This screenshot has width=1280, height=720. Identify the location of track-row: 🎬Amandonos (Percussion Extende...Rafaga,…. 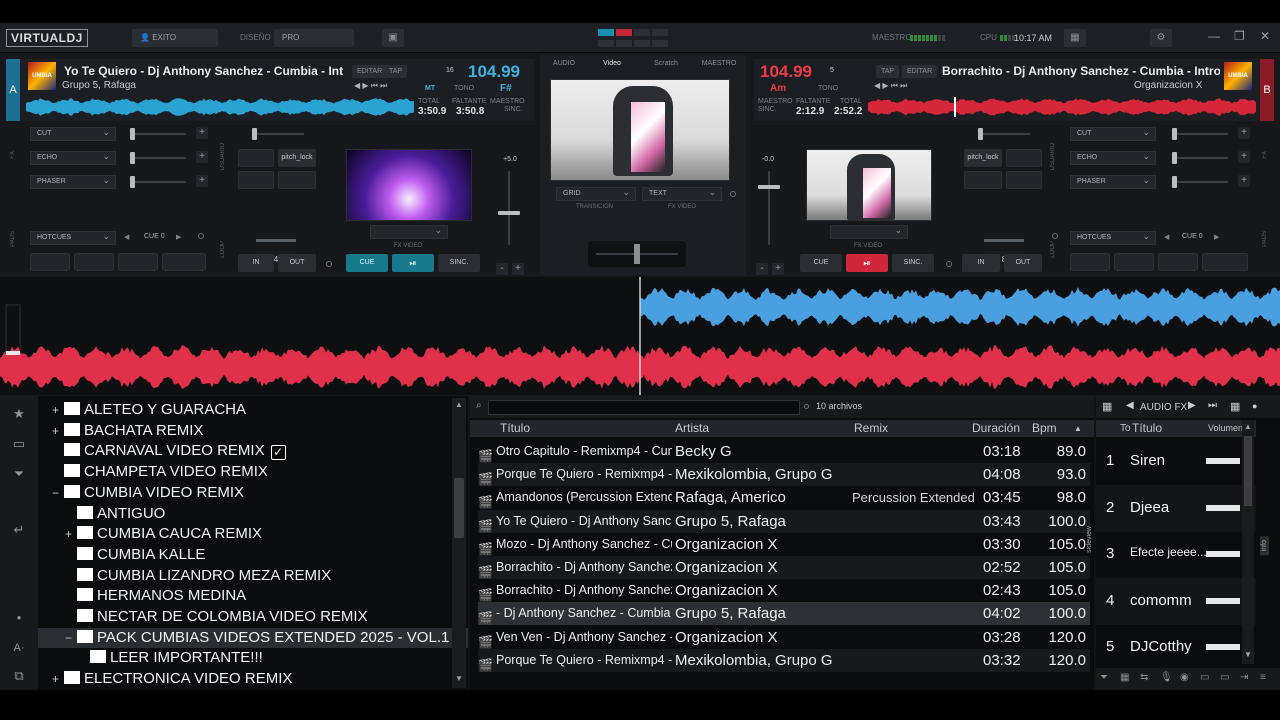
(784, 497).